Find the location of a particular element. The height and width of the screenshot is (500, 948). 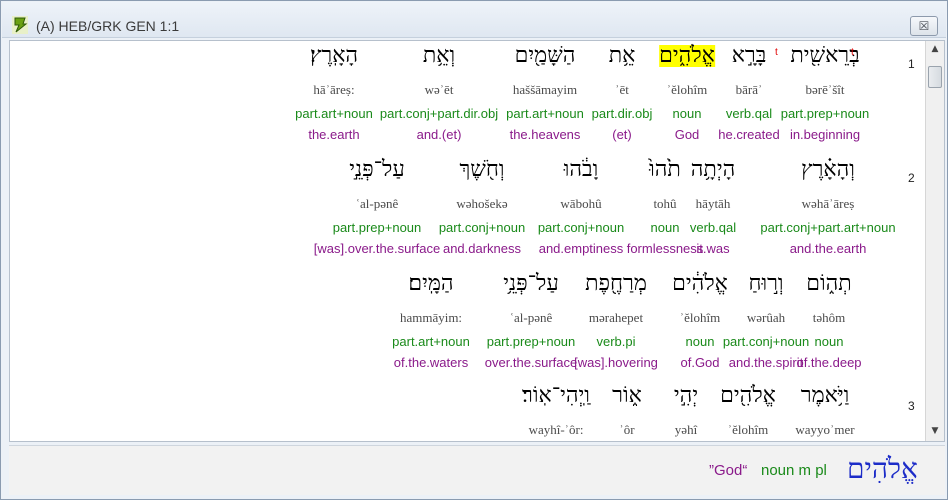

english-gloss: [was].over.the.surface is located at coordinates (377, 248).